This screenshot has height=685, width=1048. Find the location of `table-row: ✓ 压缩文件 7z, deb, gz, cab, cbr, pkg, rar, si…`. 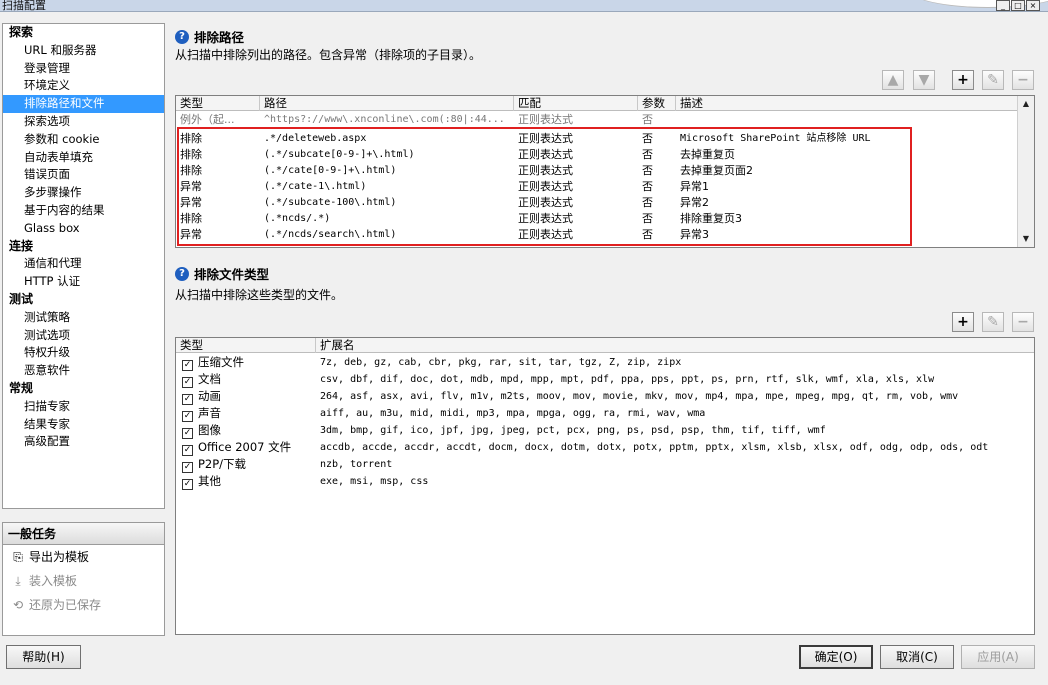

table-row: ✓ 压缩文件 7z, deb, gz, cab, cbr, pkg, rar, si… is located at coordinates (605, 362).